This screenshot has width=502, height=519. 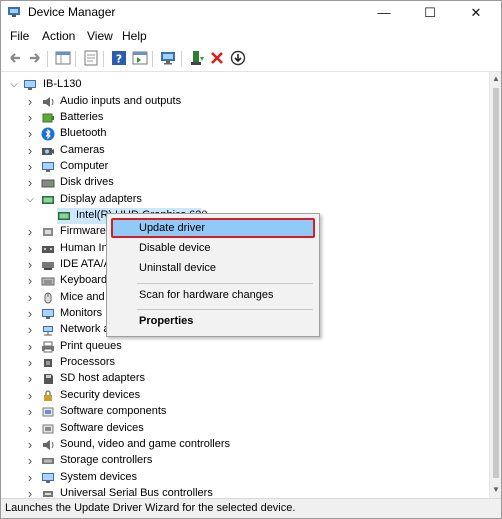 What do you see at coordinates (245, 85) in the screenshot?
I see `tree-root: ⌵ IB-L130` at bounding box center [245, 85].